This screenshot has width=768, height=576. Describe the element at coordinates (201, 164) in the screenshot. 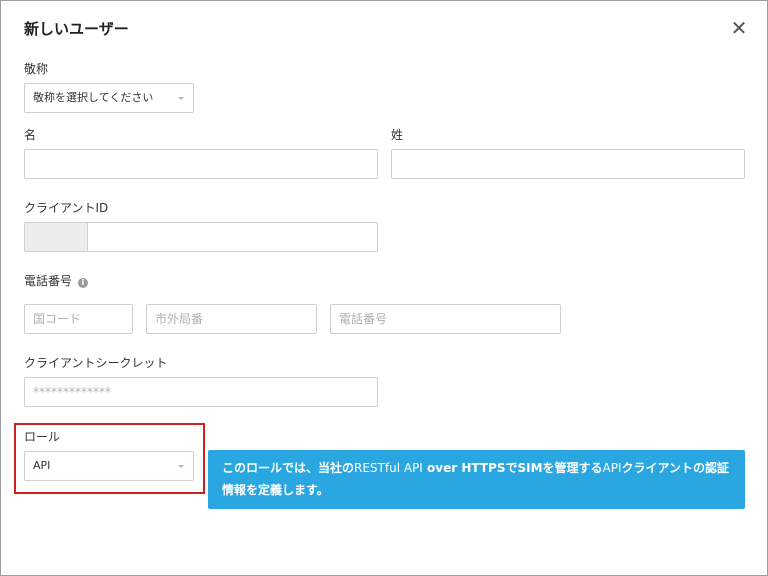

I see `first-name-input` at that location.